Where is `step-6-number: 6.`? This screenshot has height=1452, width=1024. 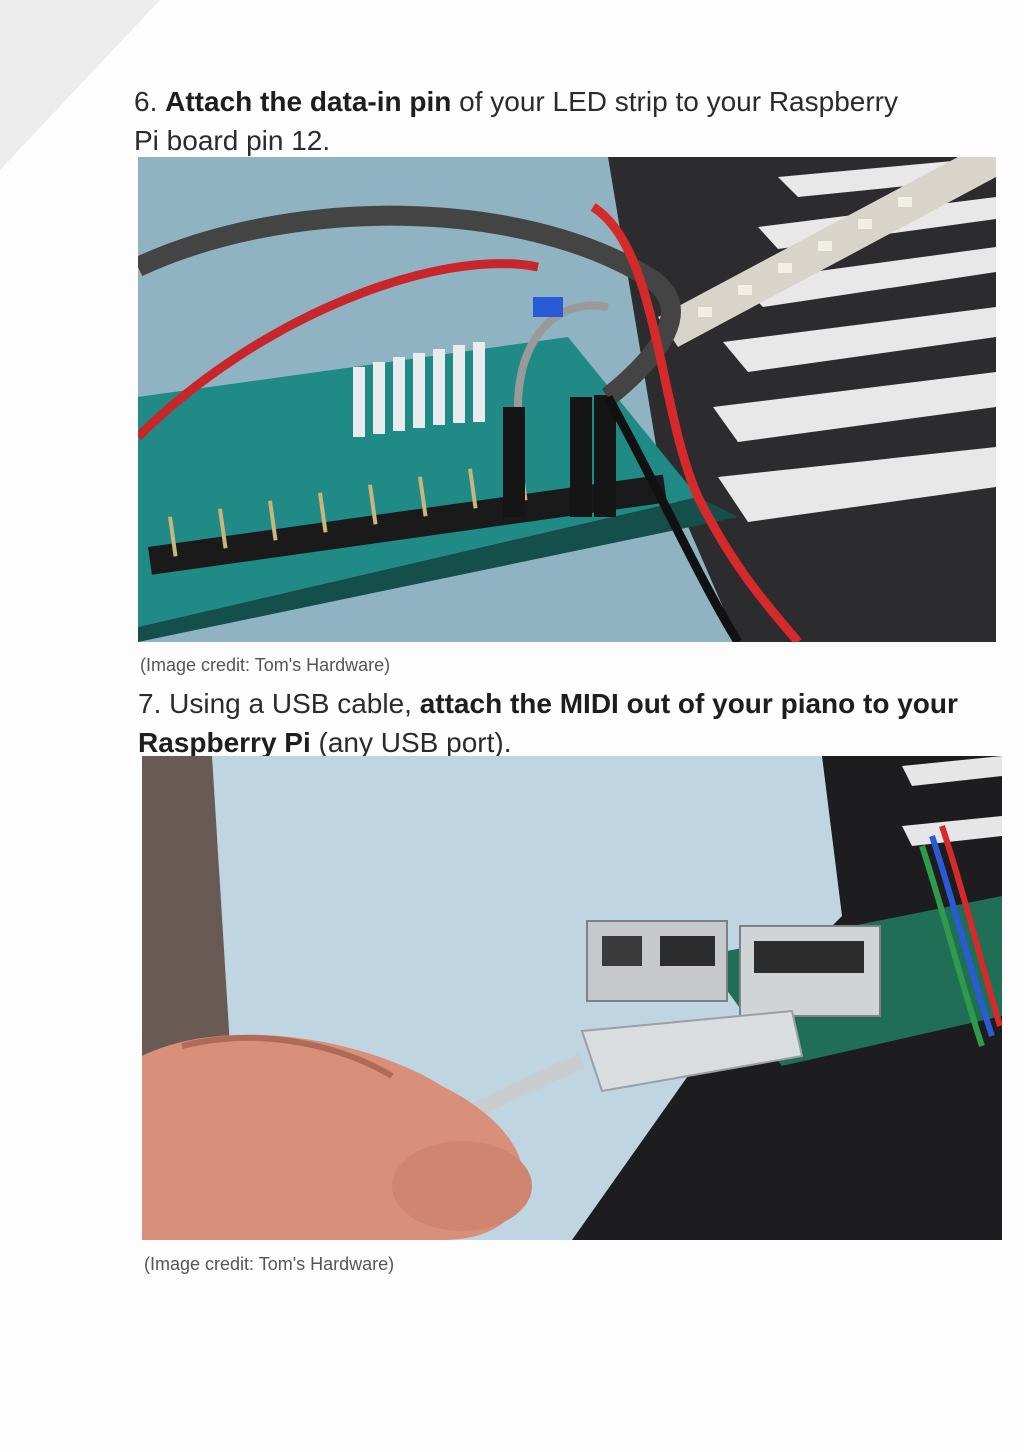
step-6-number: 6. is located at coordinates (146, 101).